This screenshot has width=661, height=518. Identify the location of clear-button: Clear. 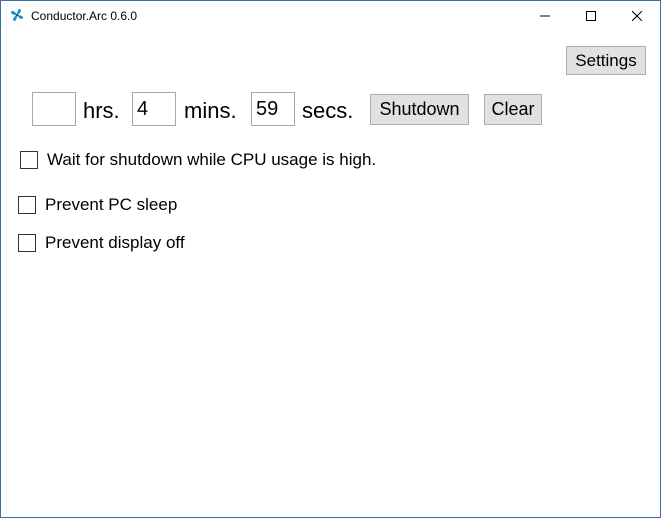
(513, 109).